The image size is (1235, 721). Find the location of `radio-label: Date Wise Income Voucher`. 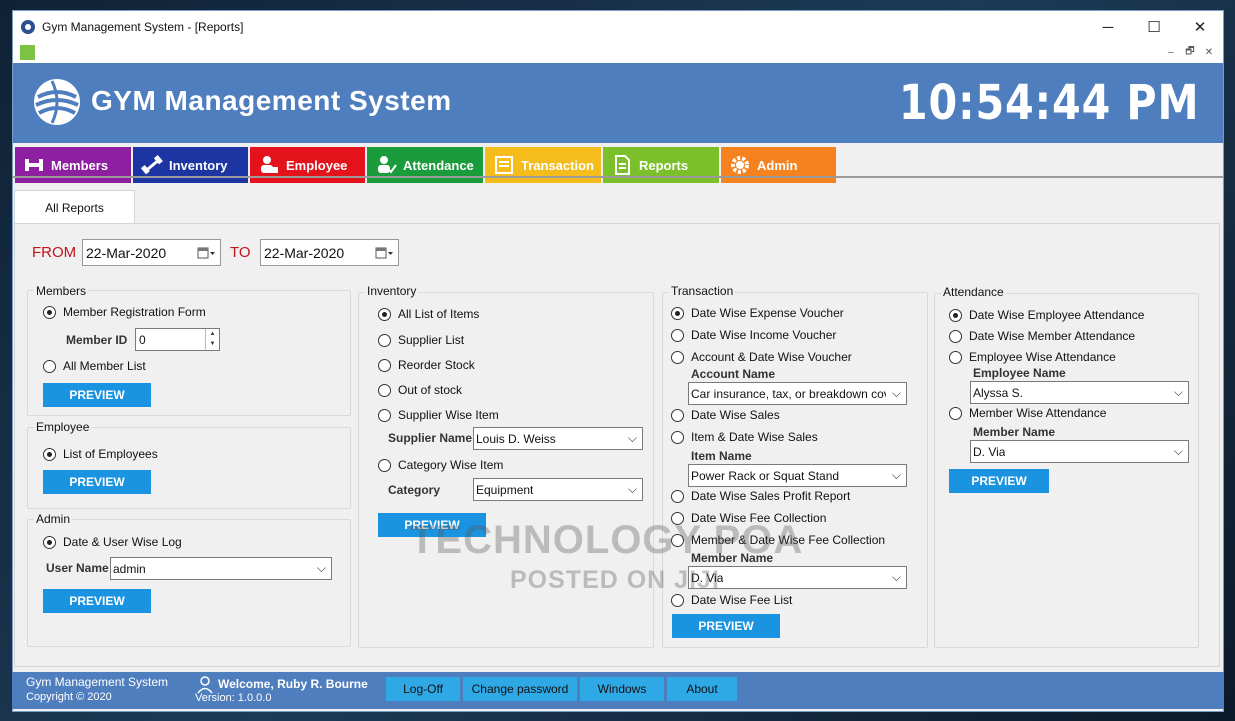

radio-label: Date Wise Income Voucher is located at coordinates (764, 335).